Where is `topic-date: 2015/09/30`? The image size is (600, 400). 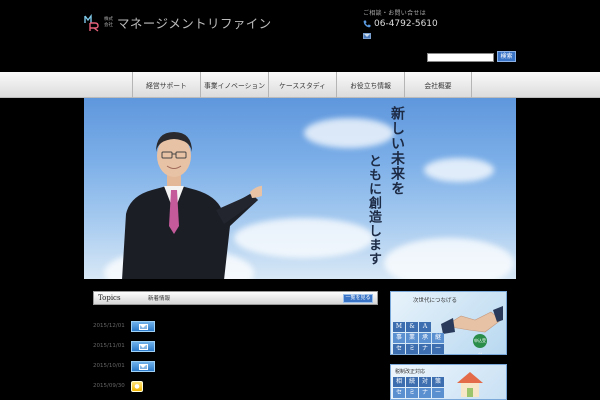
topic-date: 2015/09/30 is located at coordinates (109, 386).